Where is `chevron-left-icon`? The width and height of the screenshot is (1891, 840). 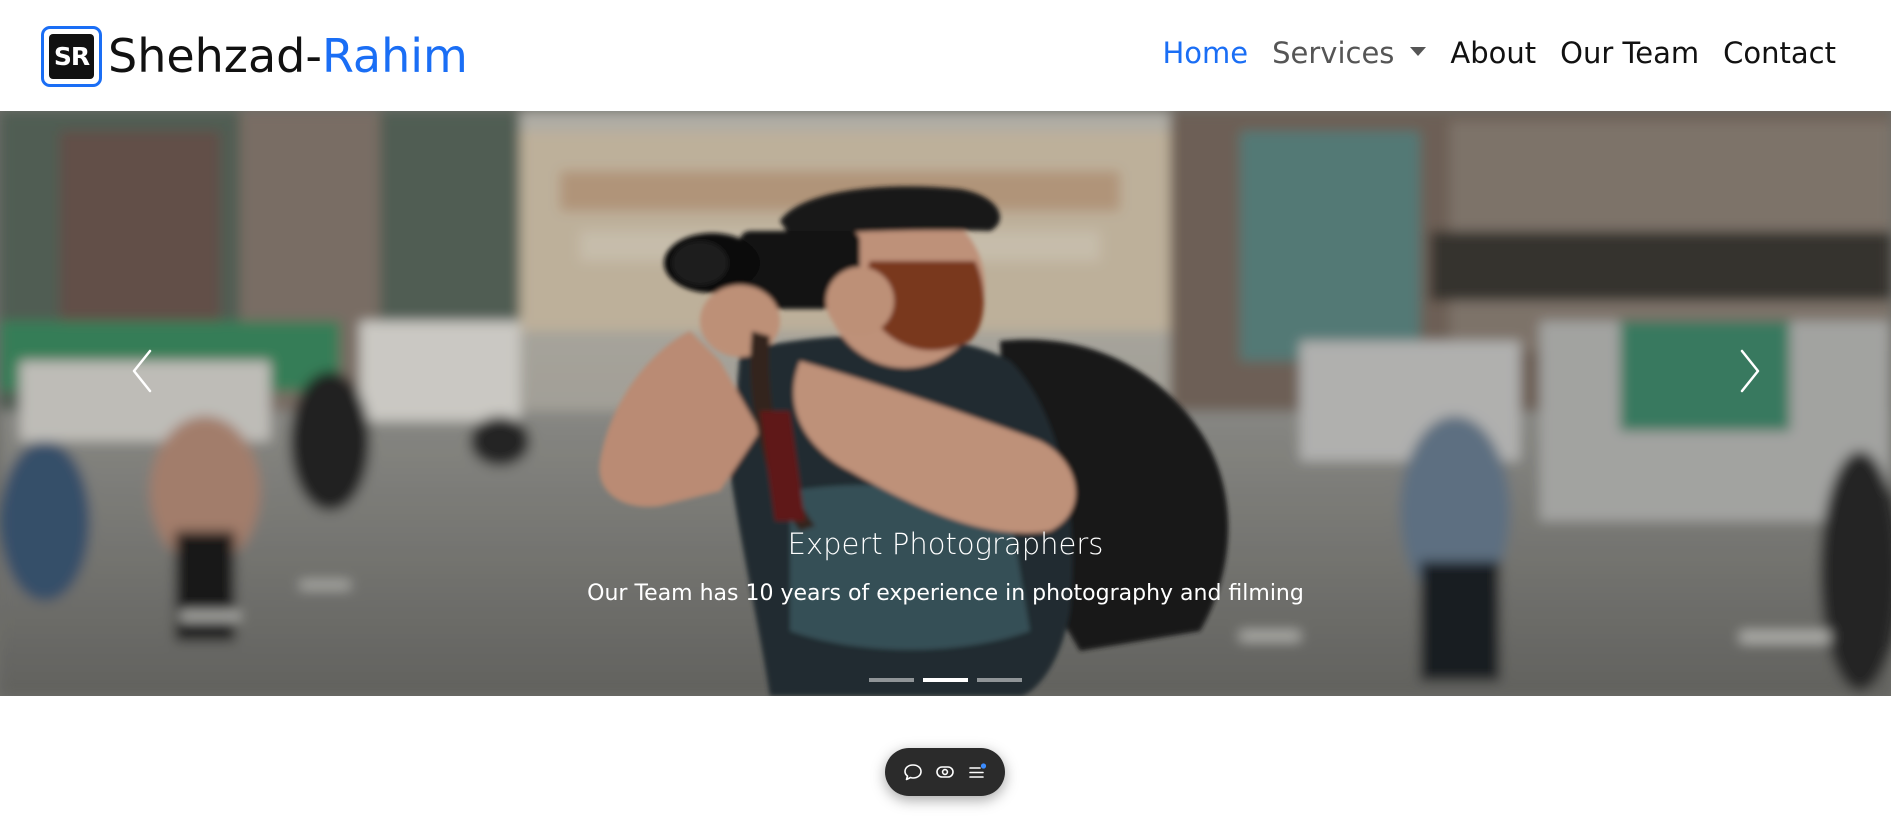
chevron-left-icon is located at coordinates (142, 371).